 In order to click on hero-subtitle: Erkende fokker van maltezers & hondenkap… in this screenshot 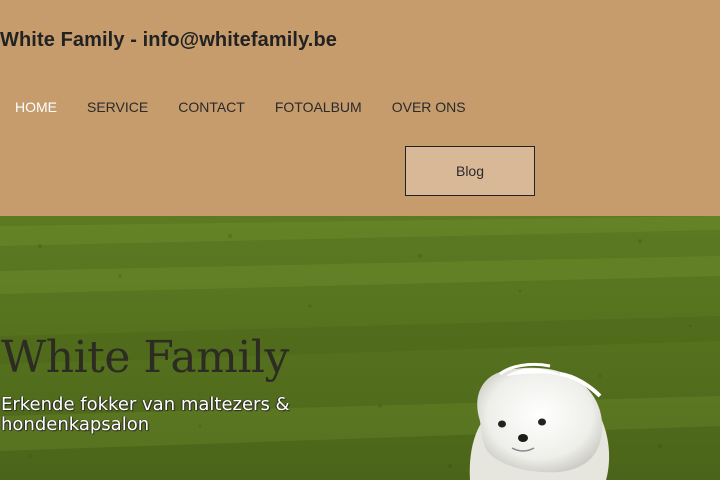, I will do `click(145, 414)`.